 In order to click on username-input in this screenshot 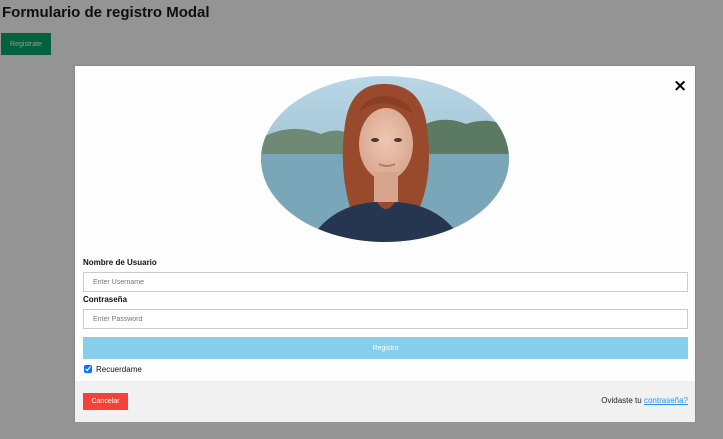, I will do `click(385, 282)`.